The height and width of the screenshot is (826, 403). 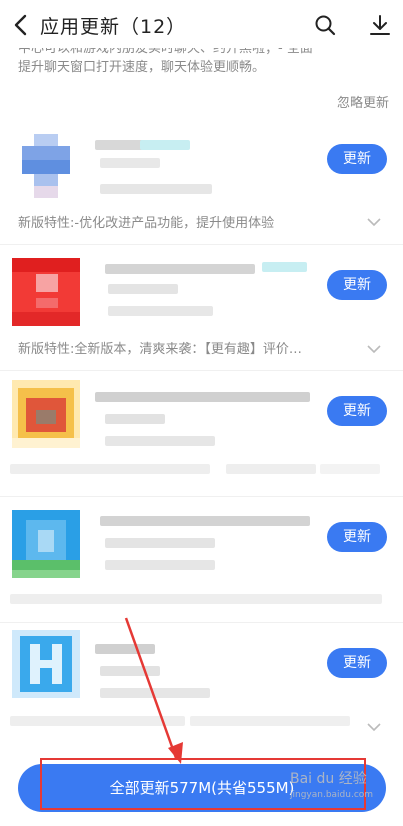 I want to click on ignore-update-link: 忽略更新, so click(x=363, y=101).